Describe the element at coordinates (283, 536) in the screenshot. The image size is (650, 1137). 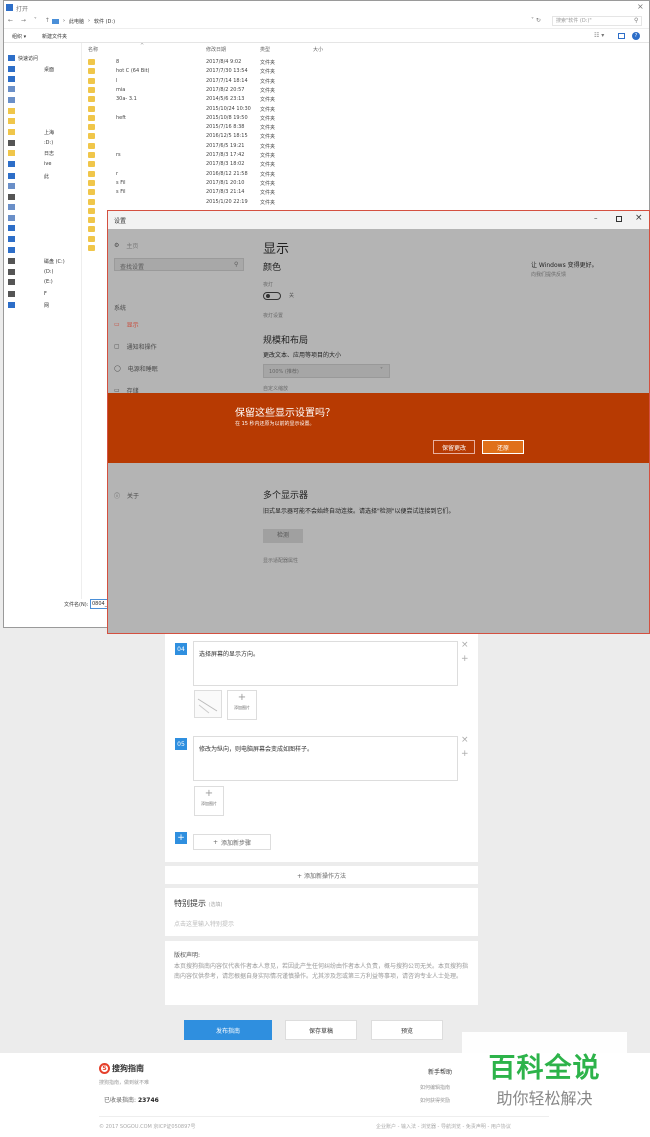
I see `detect-button: 检测` at that location.